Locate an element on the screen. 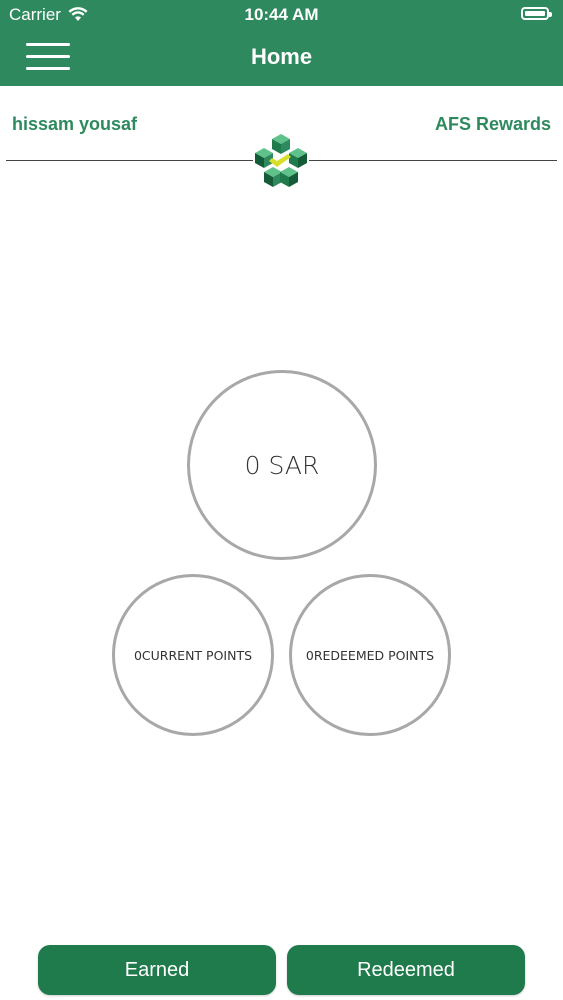 This screenshot has height=1000, width=563. redeemed-points: 0REDEEMED POINTS is located at coordinates (370, 655).